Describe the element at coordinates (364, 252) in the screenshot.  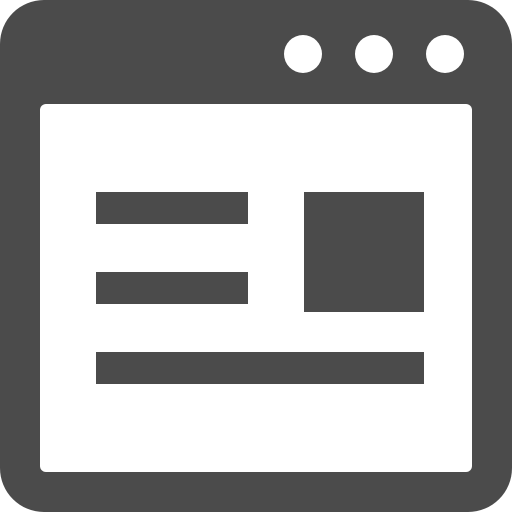
I see `image-placeholder-icon` at that location.